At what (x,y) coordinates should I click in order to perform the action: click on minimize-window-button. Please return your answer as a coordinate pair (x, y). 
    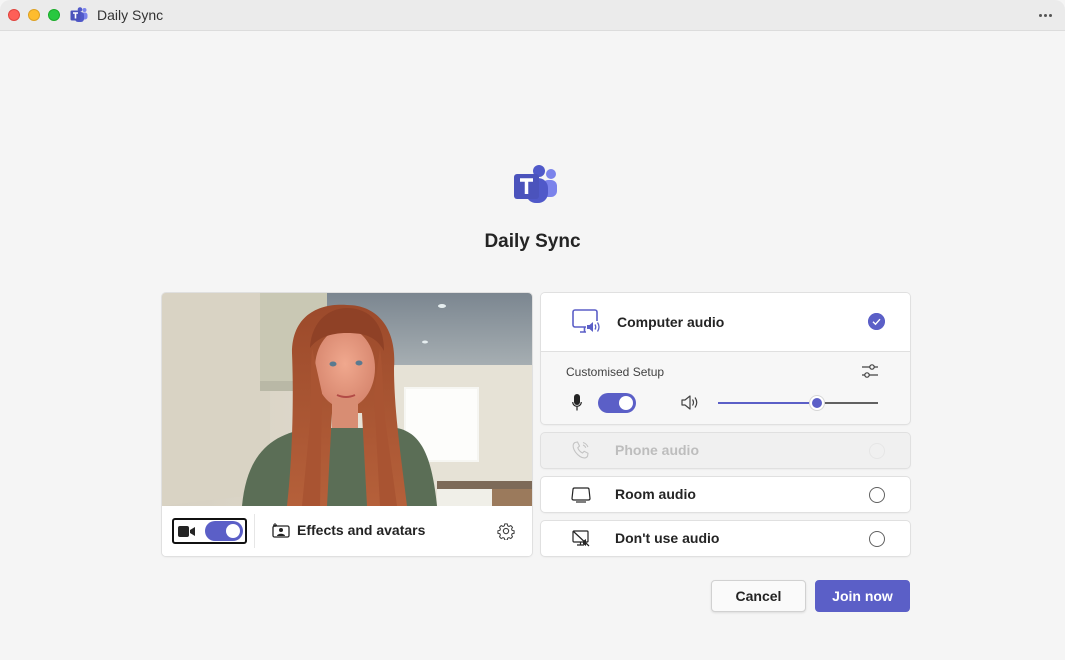
    Looking at the image, I should click on (34, 15).